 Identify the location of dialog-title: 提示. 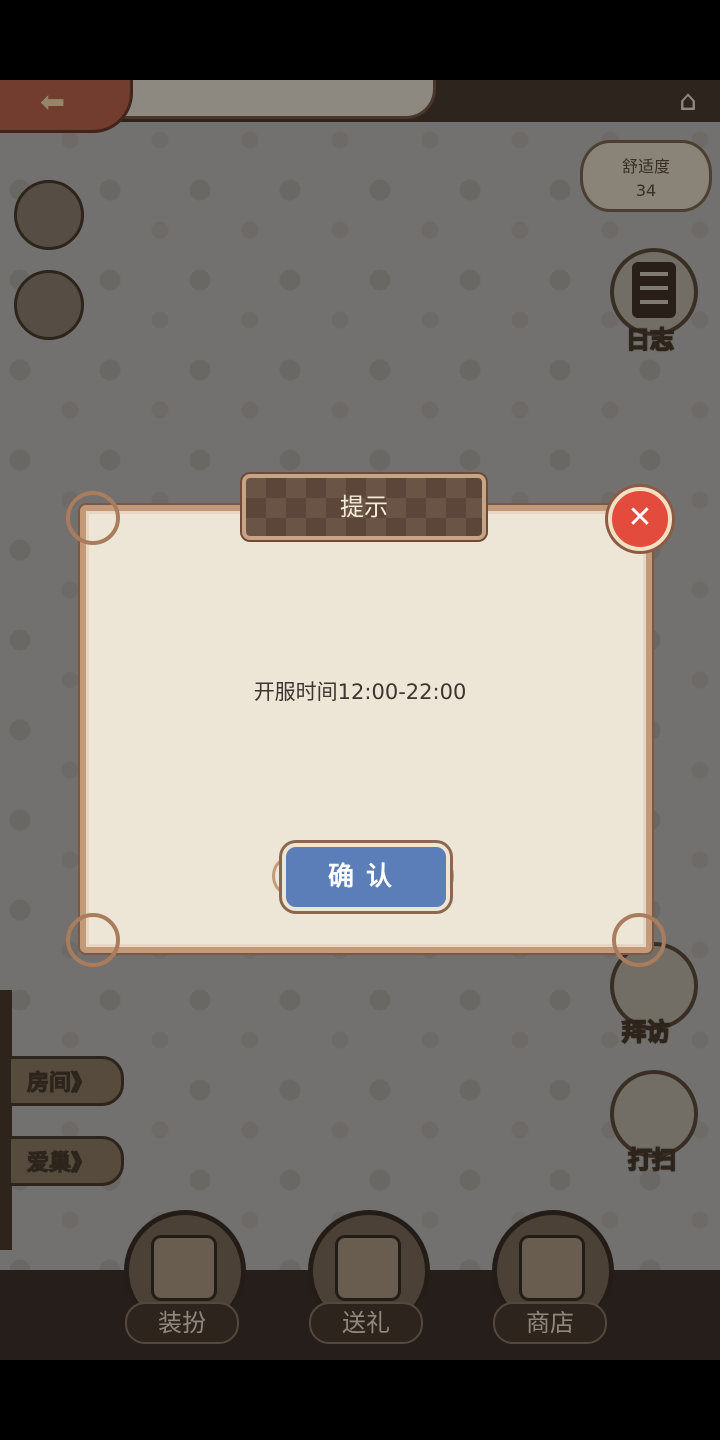
(364, 507).